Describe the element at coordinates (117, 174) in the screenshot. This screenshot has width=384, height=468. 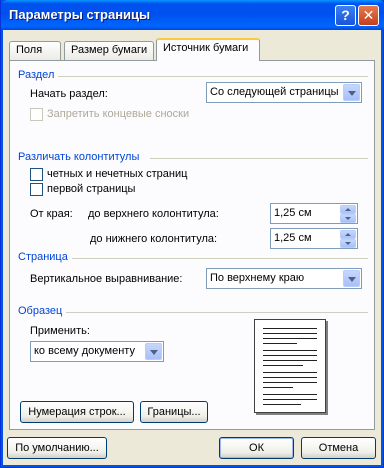
I see `odd-even-label: четных и нечетных страниц` at that location.